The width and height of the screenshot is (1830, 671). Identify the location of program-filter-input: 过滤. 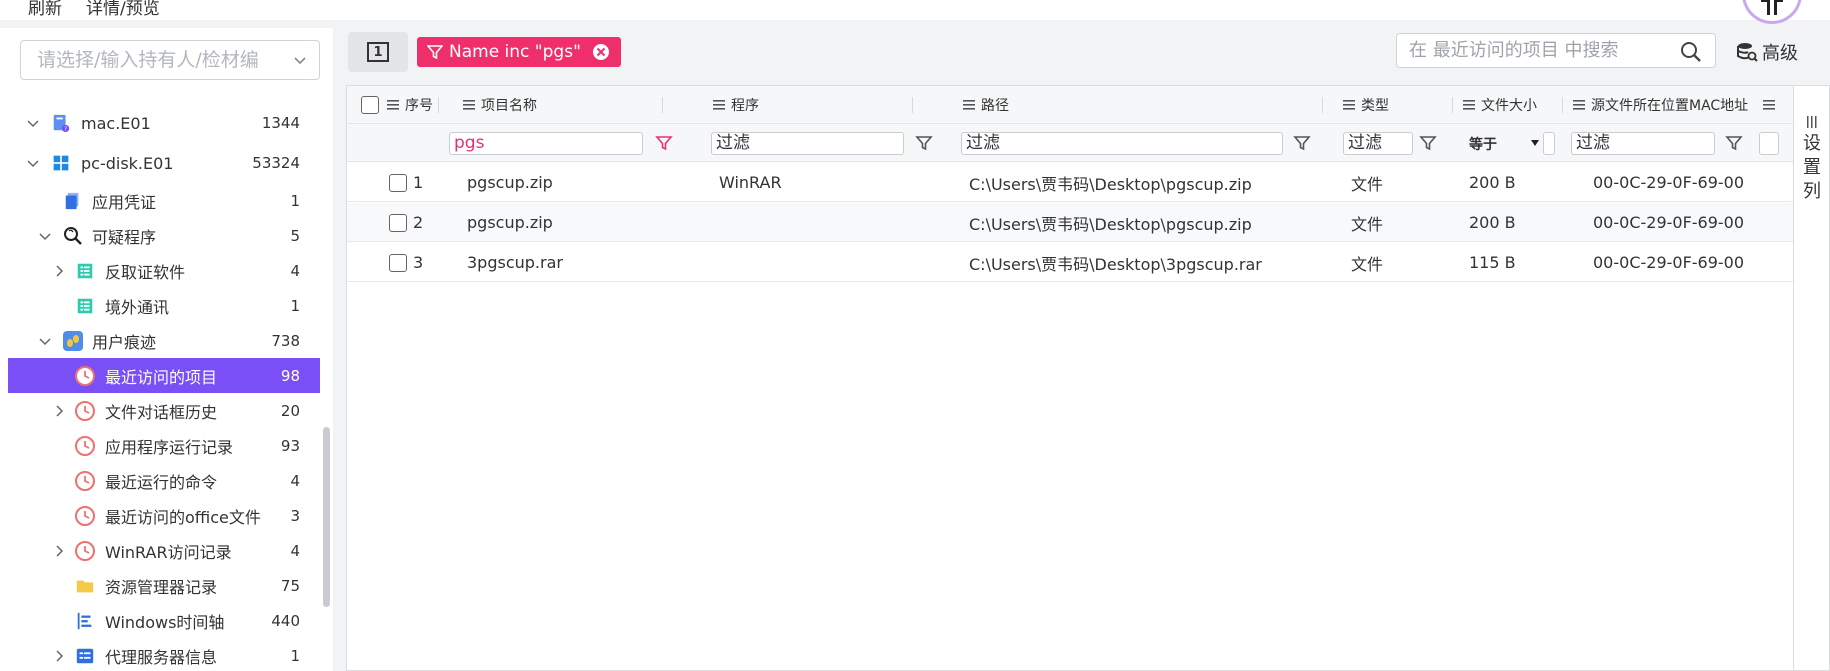
(807, 143).